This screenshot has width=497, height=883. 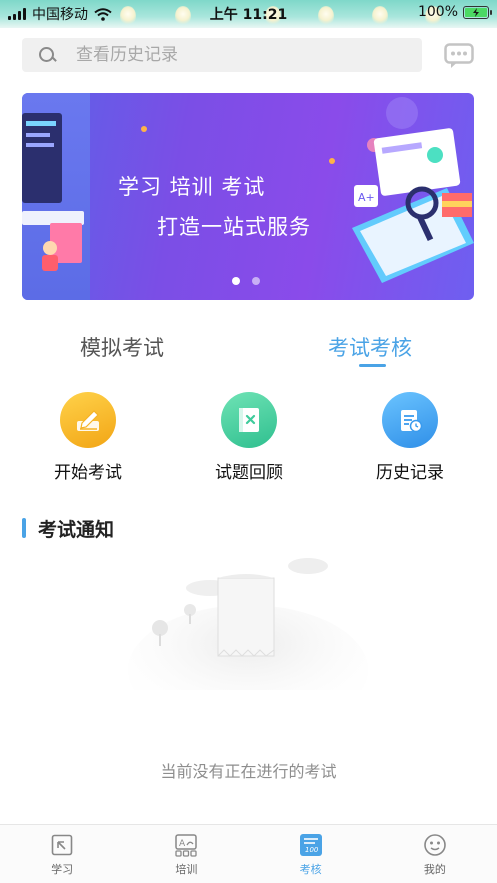 What do you see at coordinates (47, 55) in the screenshot?
I see `search-icon` at bounding box center [47, 55].